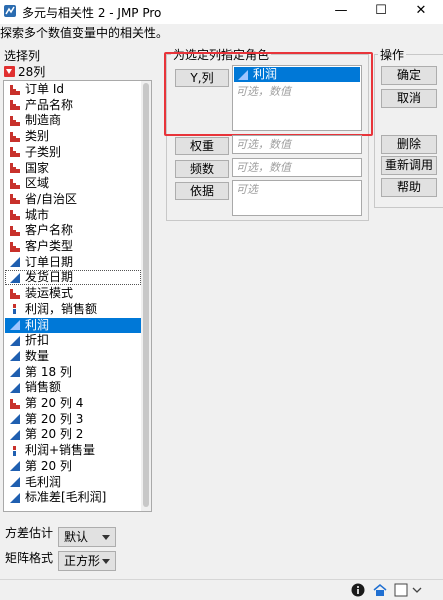 The image size is (443, 600). Describe the element at coordinates (359, 590) in the screenshot. I see `info-icon` at that location.